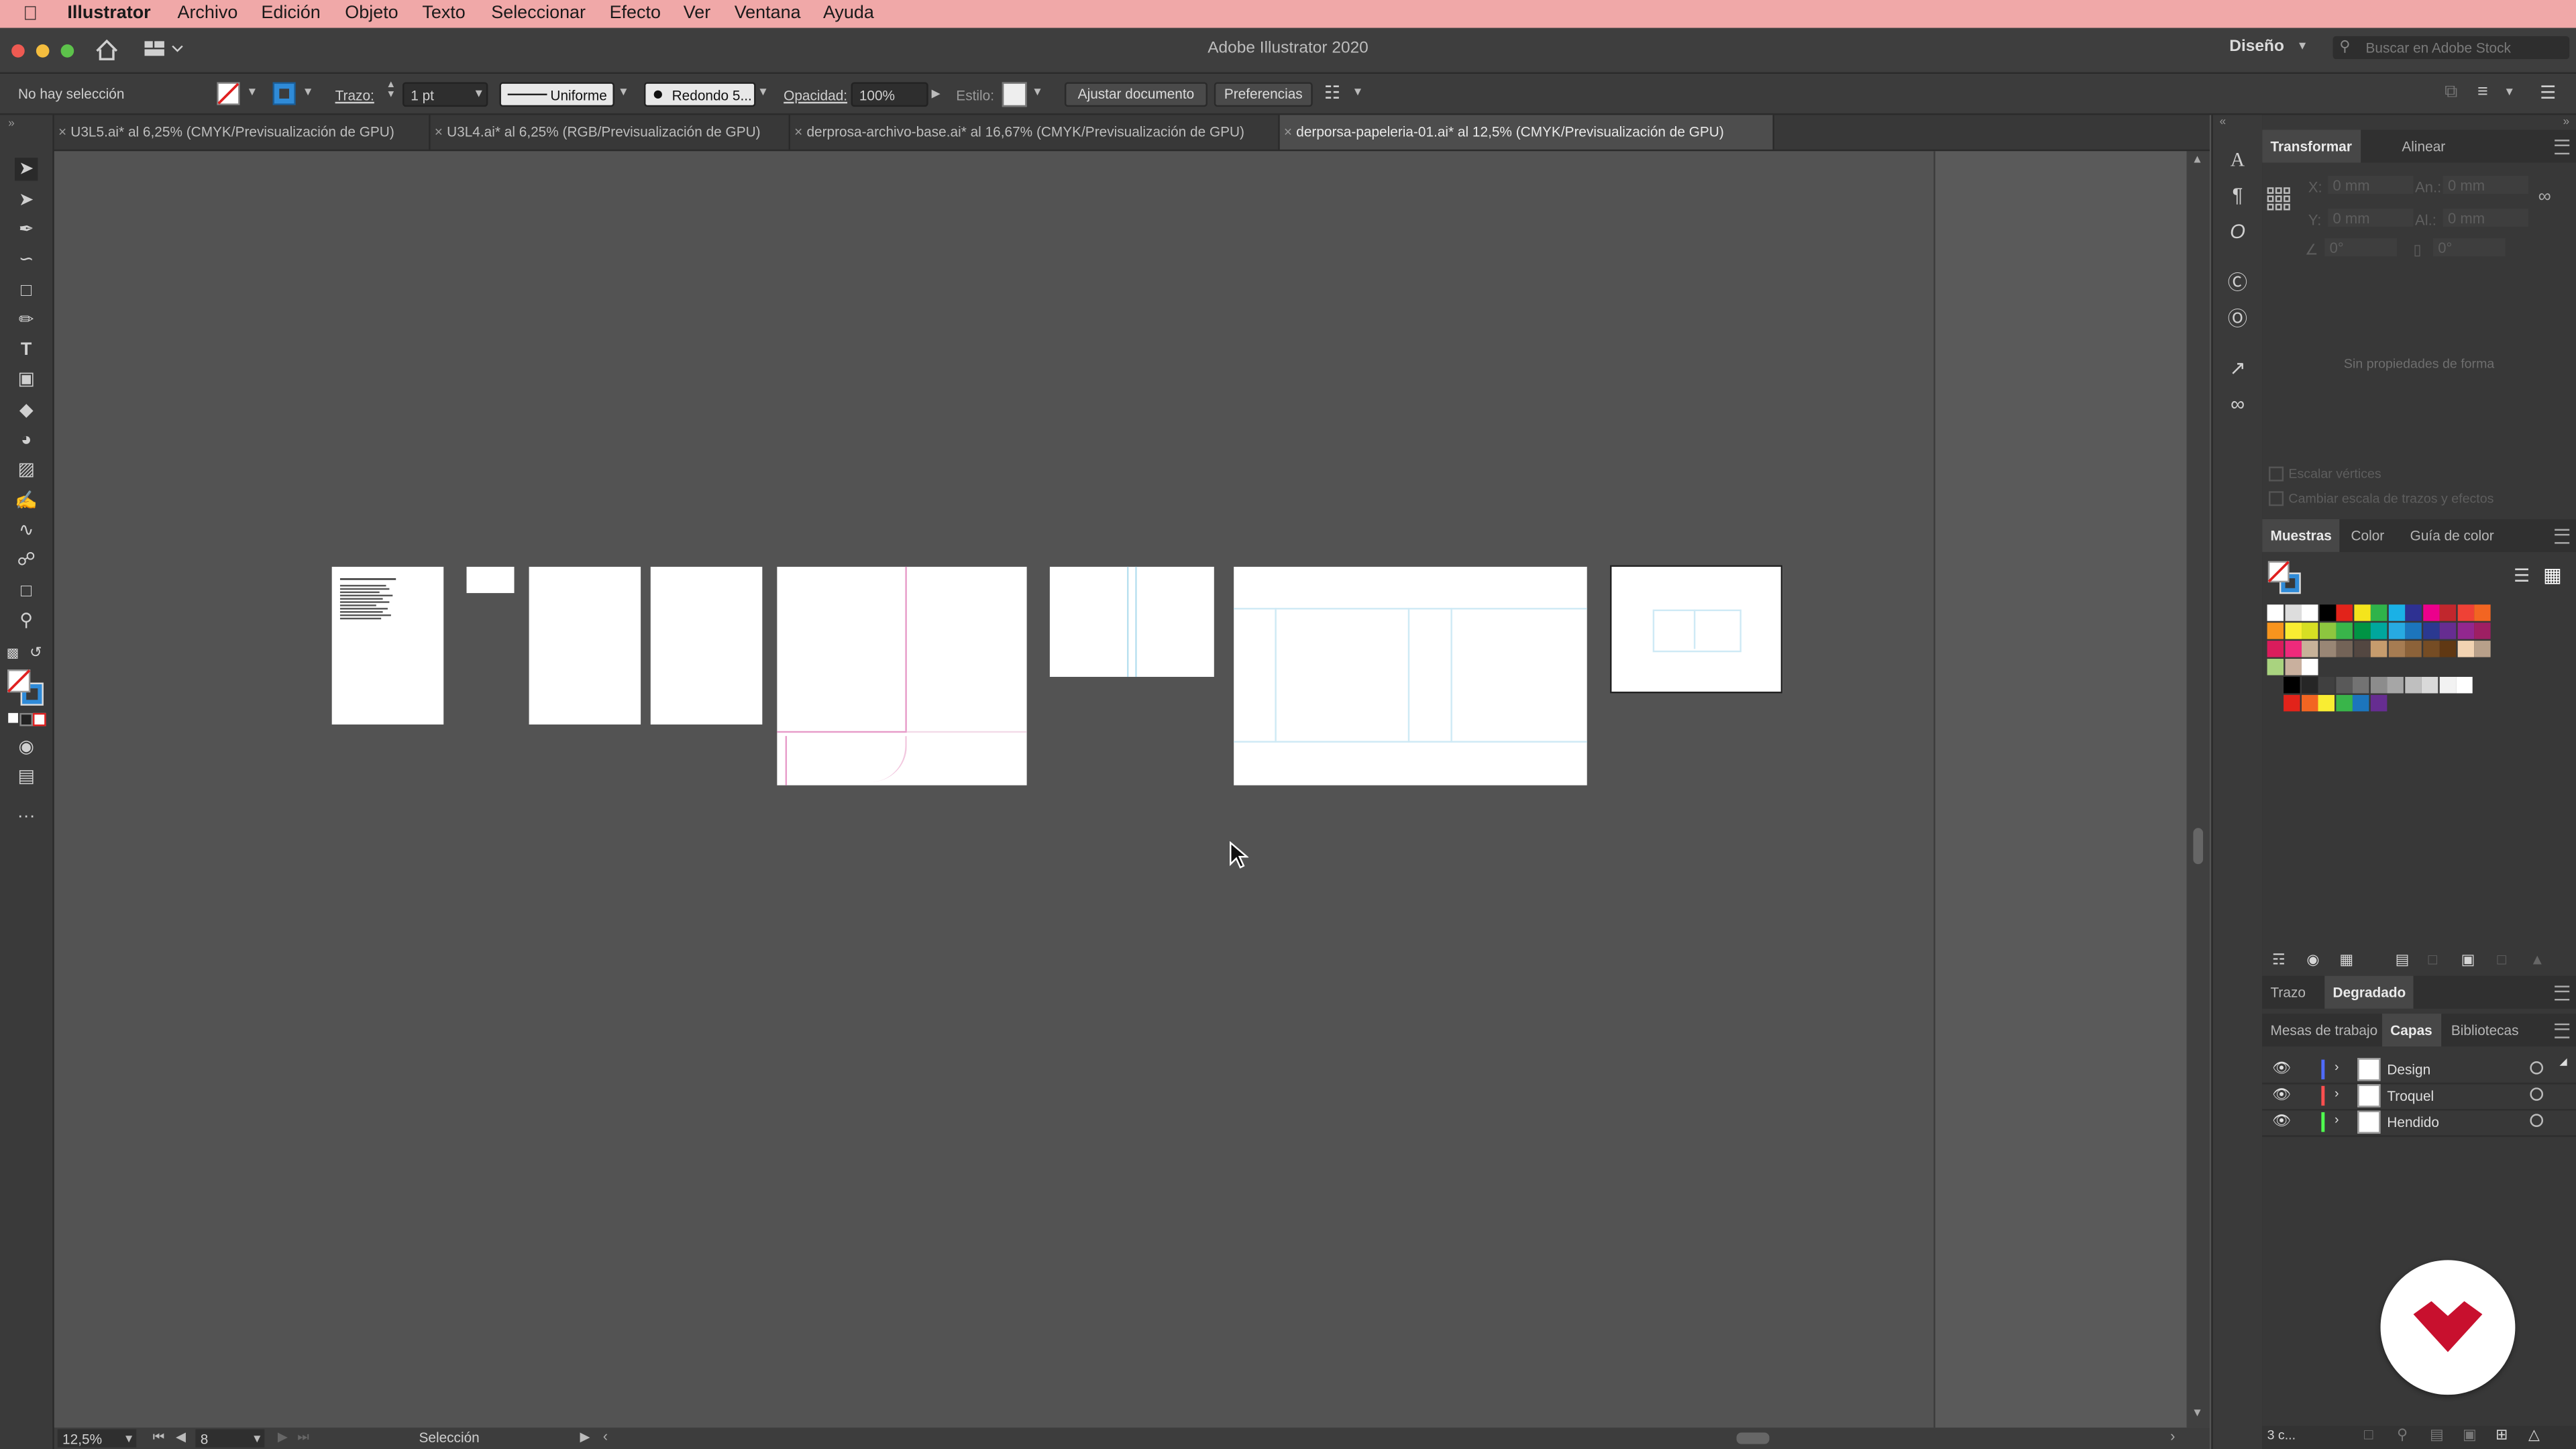  I want to click on opacity-label: Opacidad:, so click(815, 95).